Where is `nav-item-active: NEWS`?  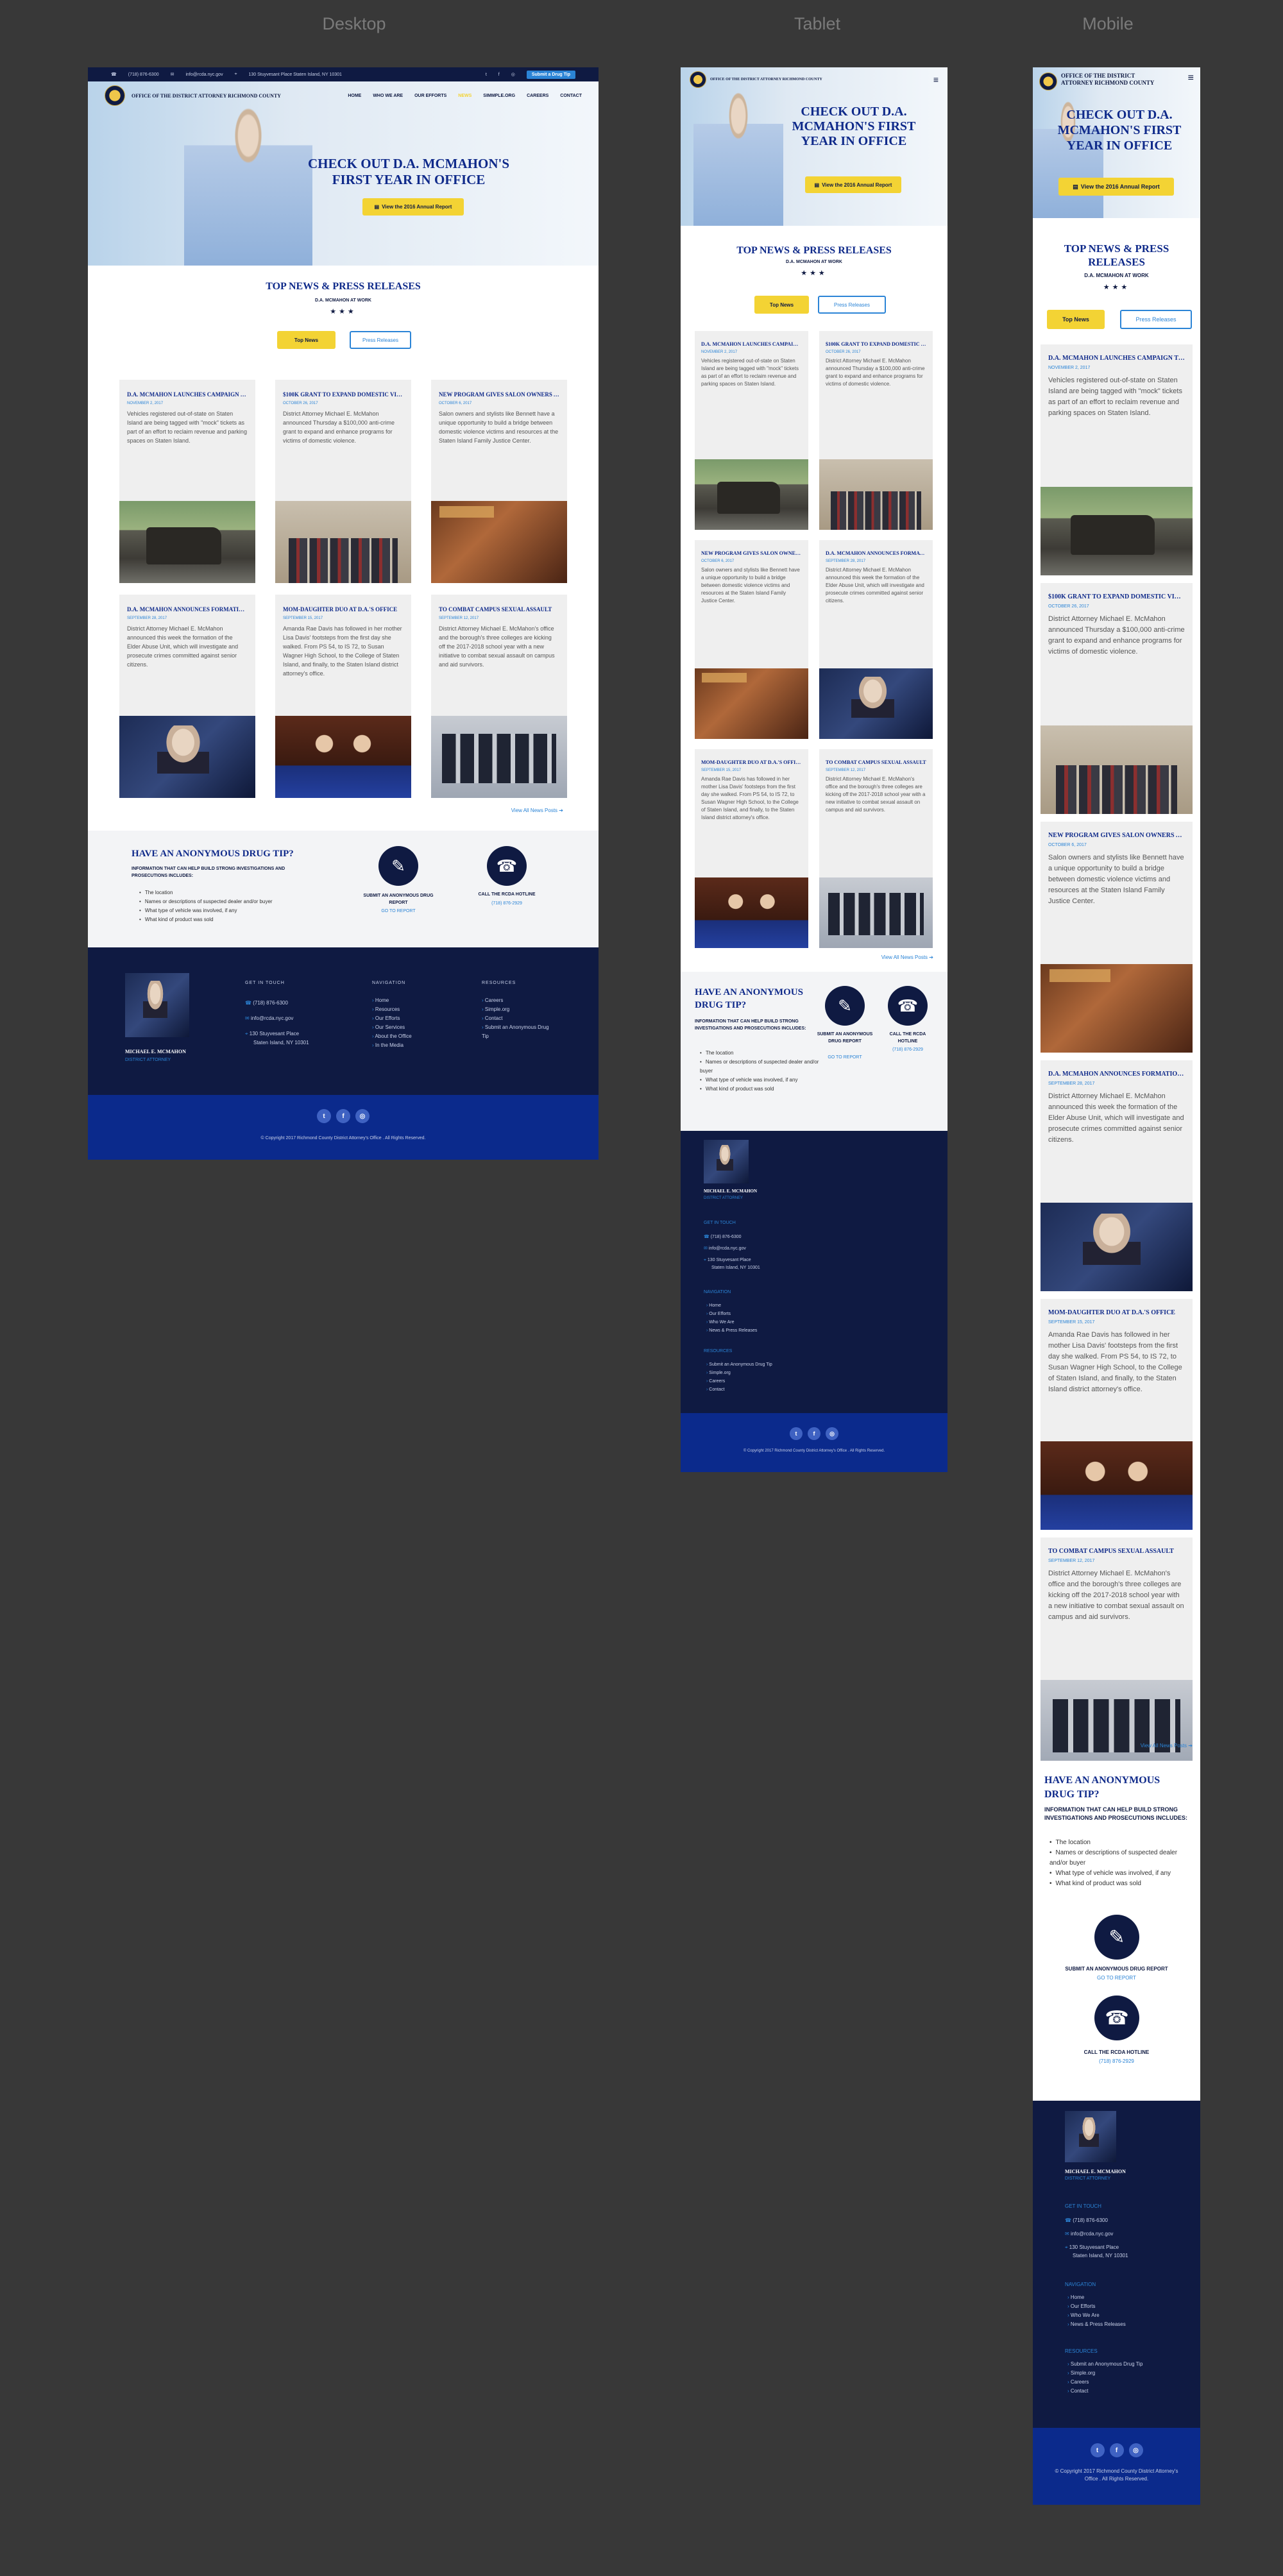 nav-item-active: NEWS is located at coordinates (465, 96).